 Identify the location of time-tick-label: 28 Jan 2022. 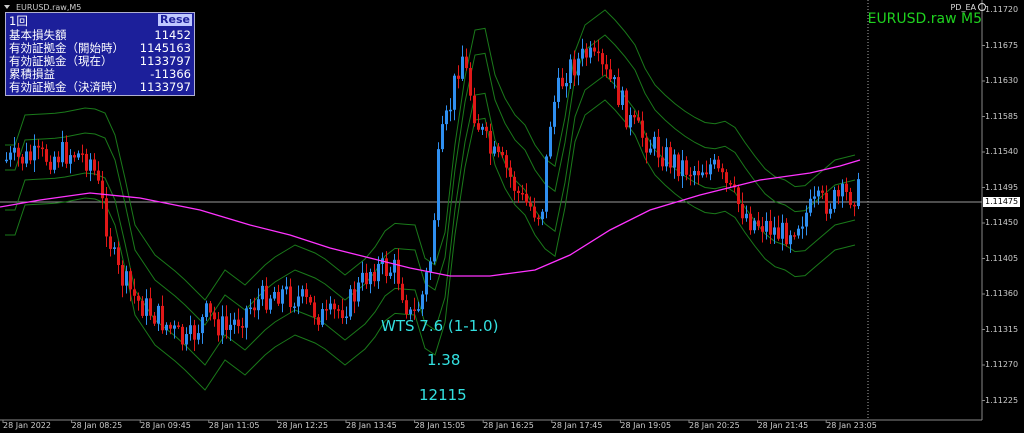
(27, 425).